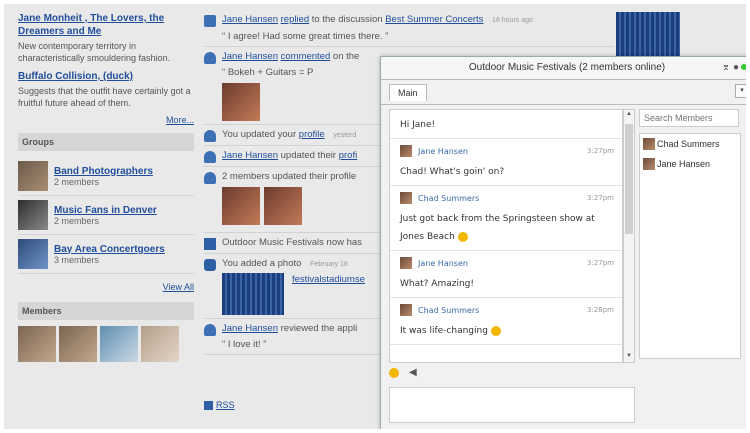  Describe the element at coordinates (563, 92) in the screenshot. I see `chat-tabs: Main ▾` at that location.